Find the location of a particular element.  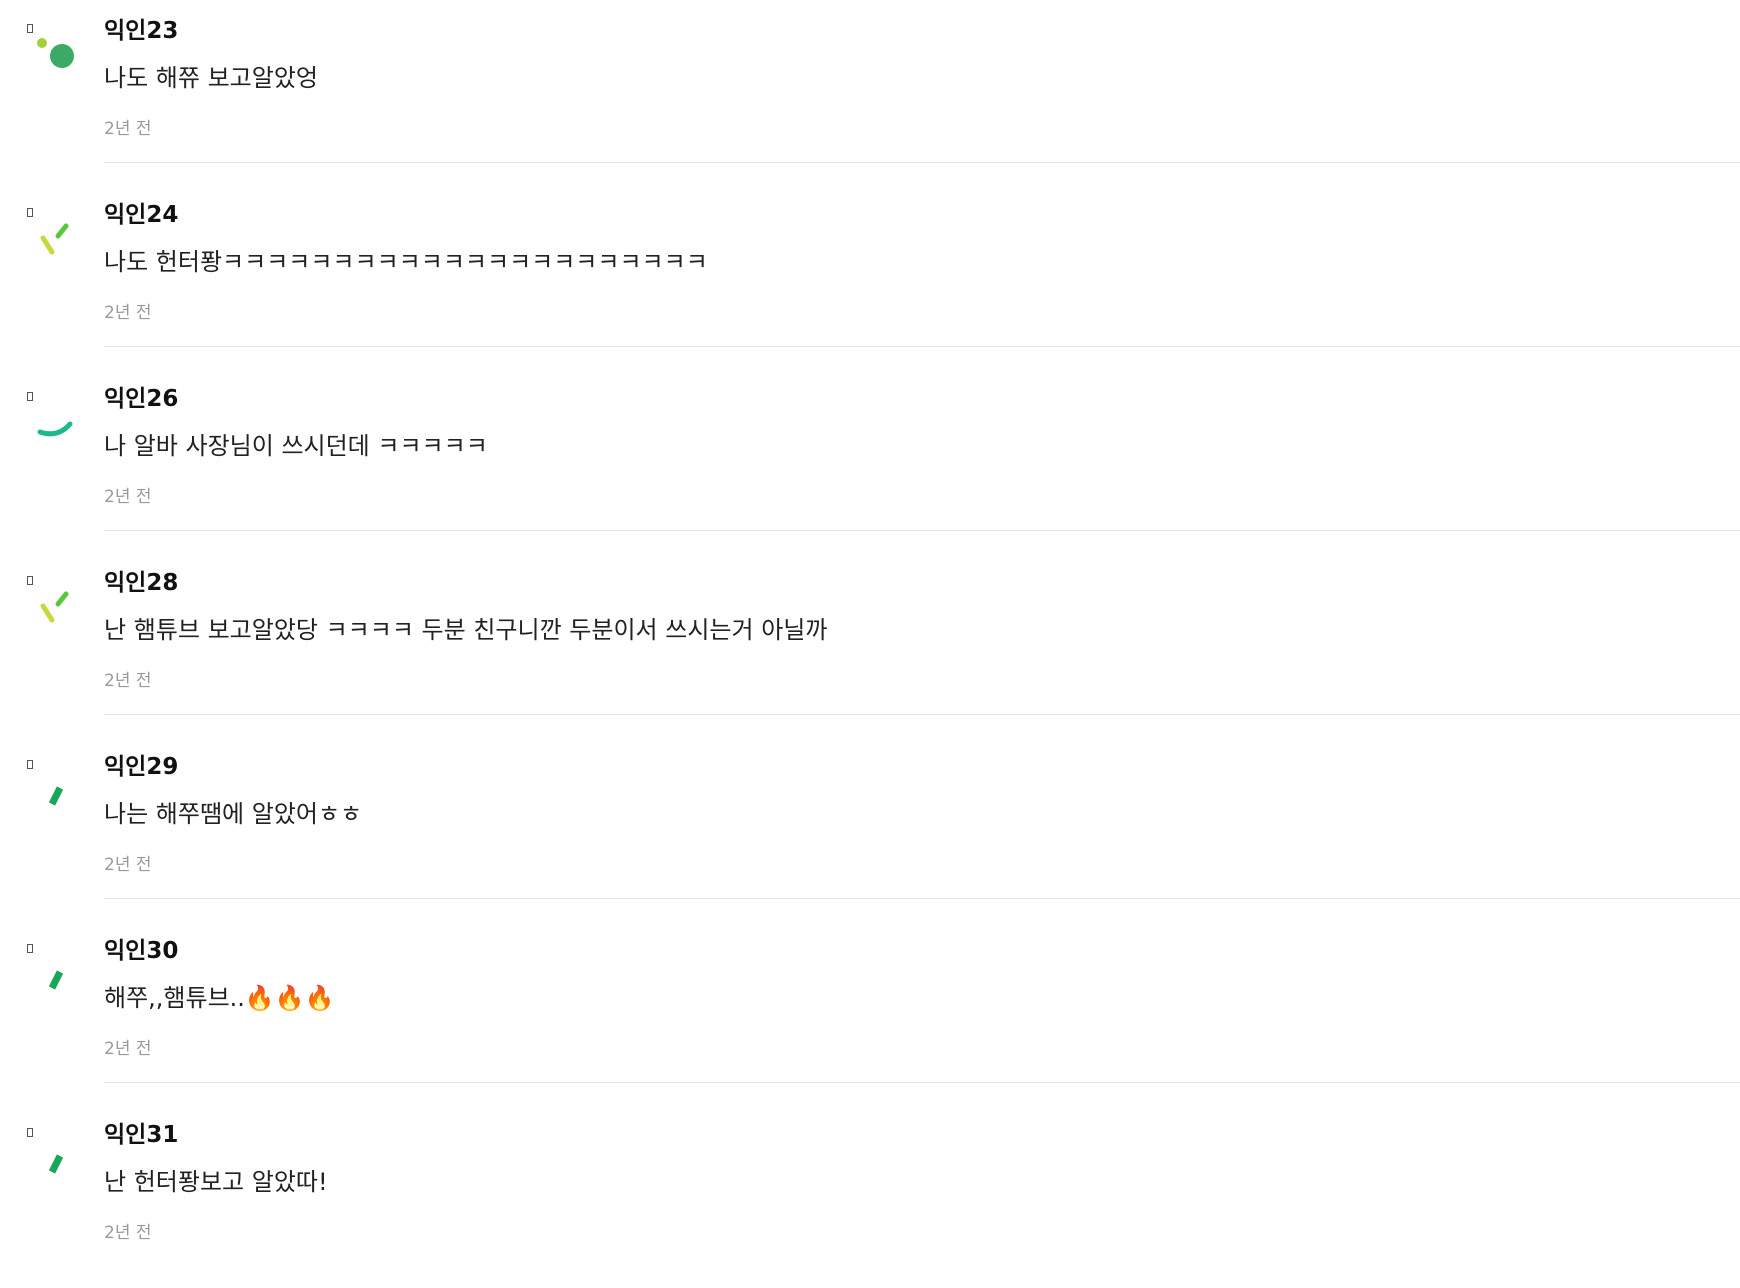

dot-pair-icon is located at coordinates (56, 54).